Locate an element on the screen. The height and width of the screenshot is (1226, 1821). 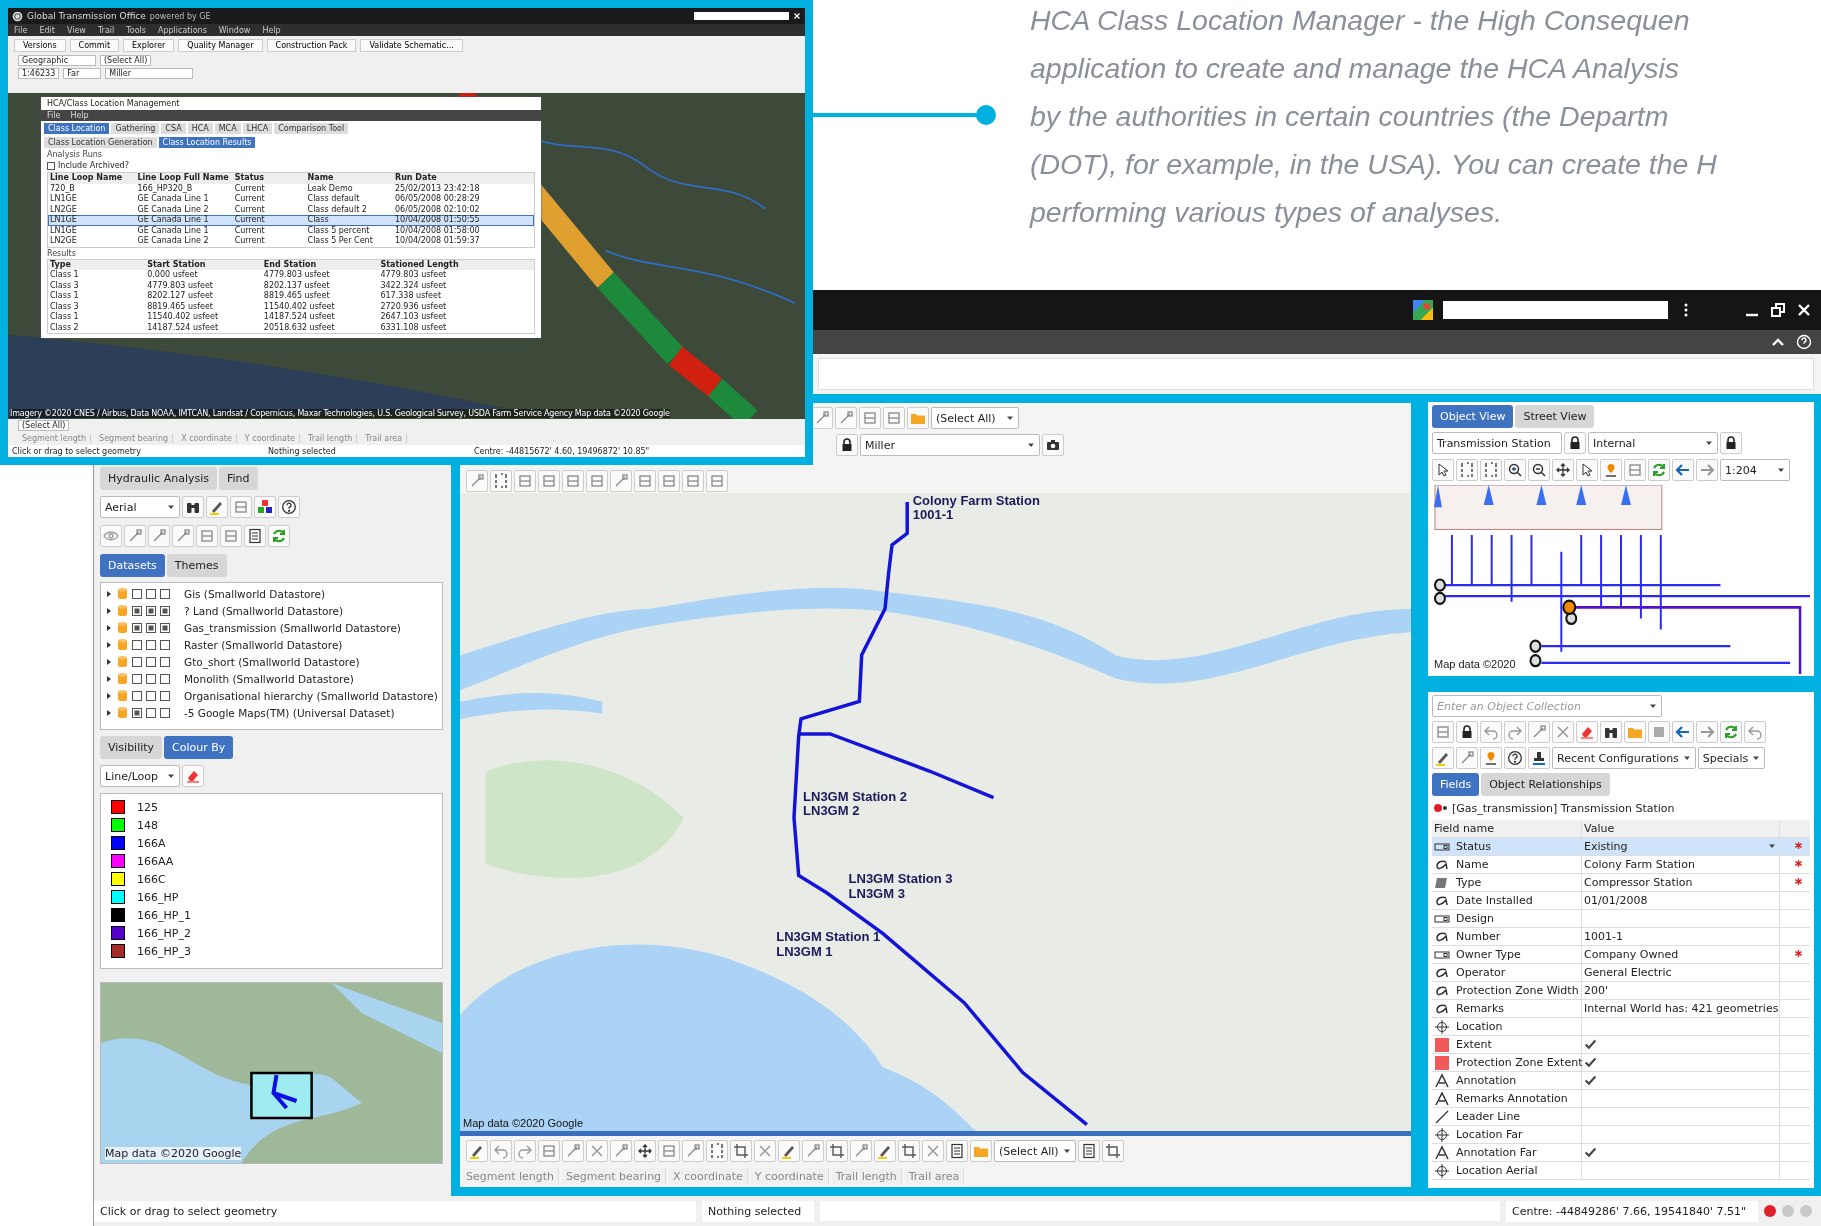
table-row: LN2GE GE Canada Line 2 Current Class 5 Per Cent 10/04/2008 01:59:37 is located at coordinates (291, 241).